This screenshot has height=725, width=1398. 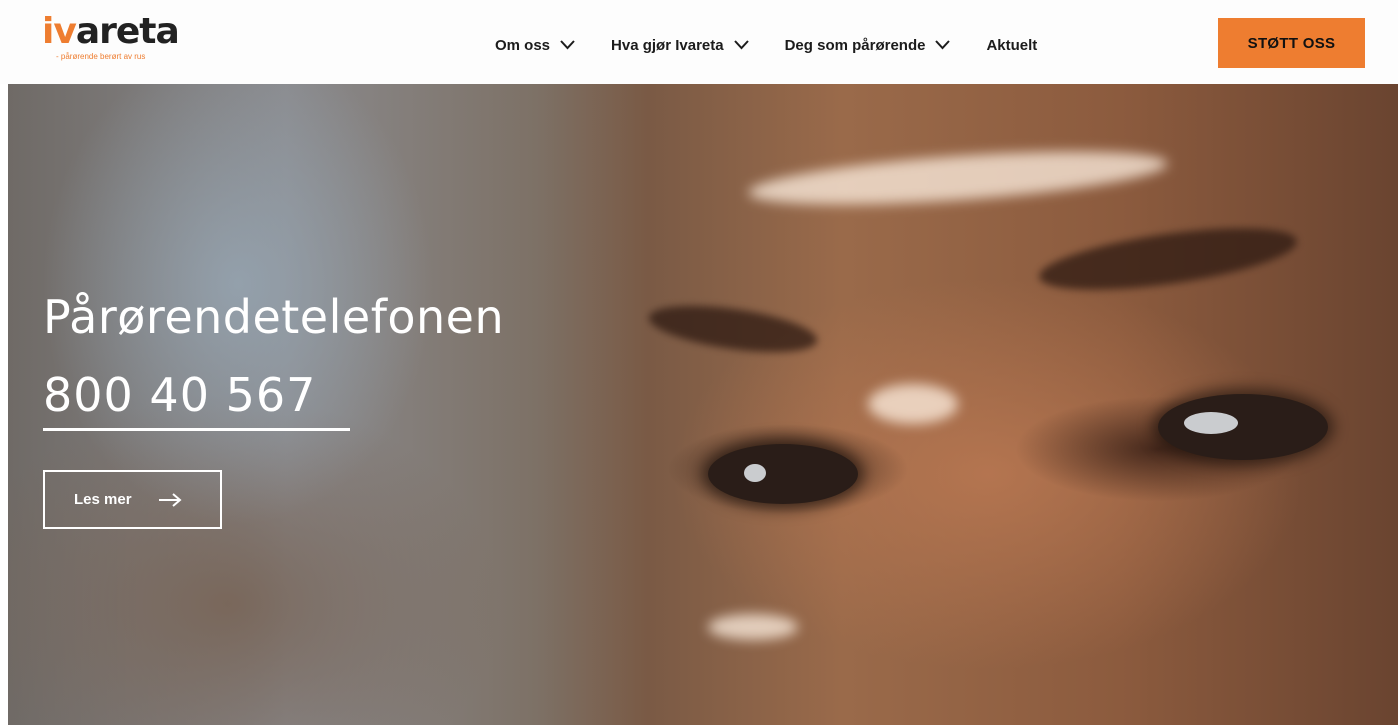 What do you see at coordinates (274, 317) in the screenshot?
I see `hero-title: Pårørendetelefonen` at bounding box center [274, 317].